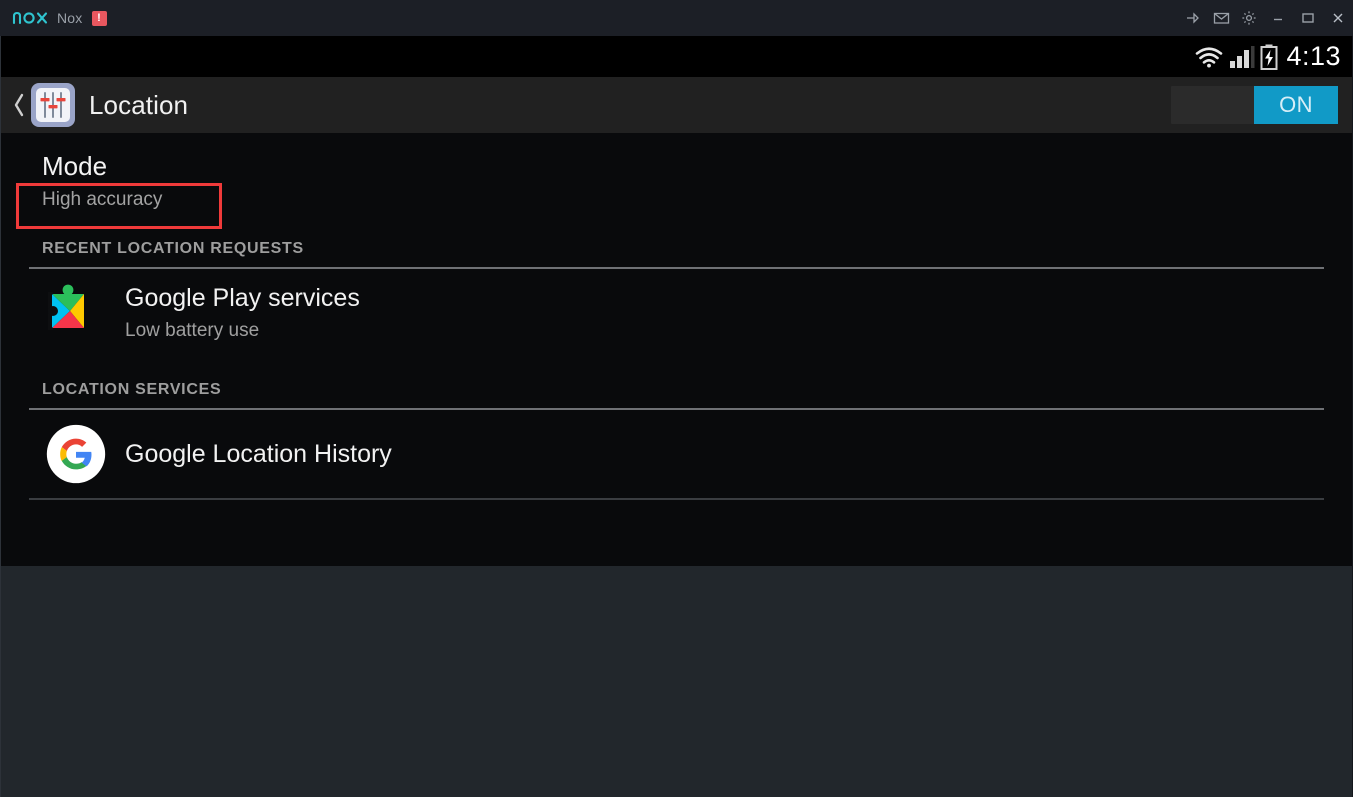 This screenshot has width=1353, height=797. What do you see at coordinates (1242, 57) in the screenshot?
I see `signal-icon` at bounding box center [1242, 57].